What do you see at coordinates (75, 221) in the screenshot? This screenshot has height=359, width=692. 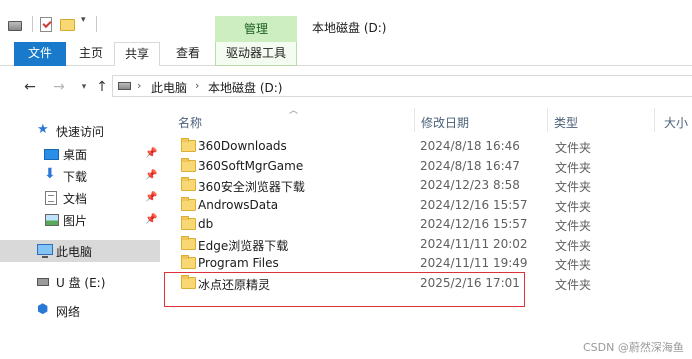 I see `sidebar-item-label: 图片` at bounding box center [75, 221].